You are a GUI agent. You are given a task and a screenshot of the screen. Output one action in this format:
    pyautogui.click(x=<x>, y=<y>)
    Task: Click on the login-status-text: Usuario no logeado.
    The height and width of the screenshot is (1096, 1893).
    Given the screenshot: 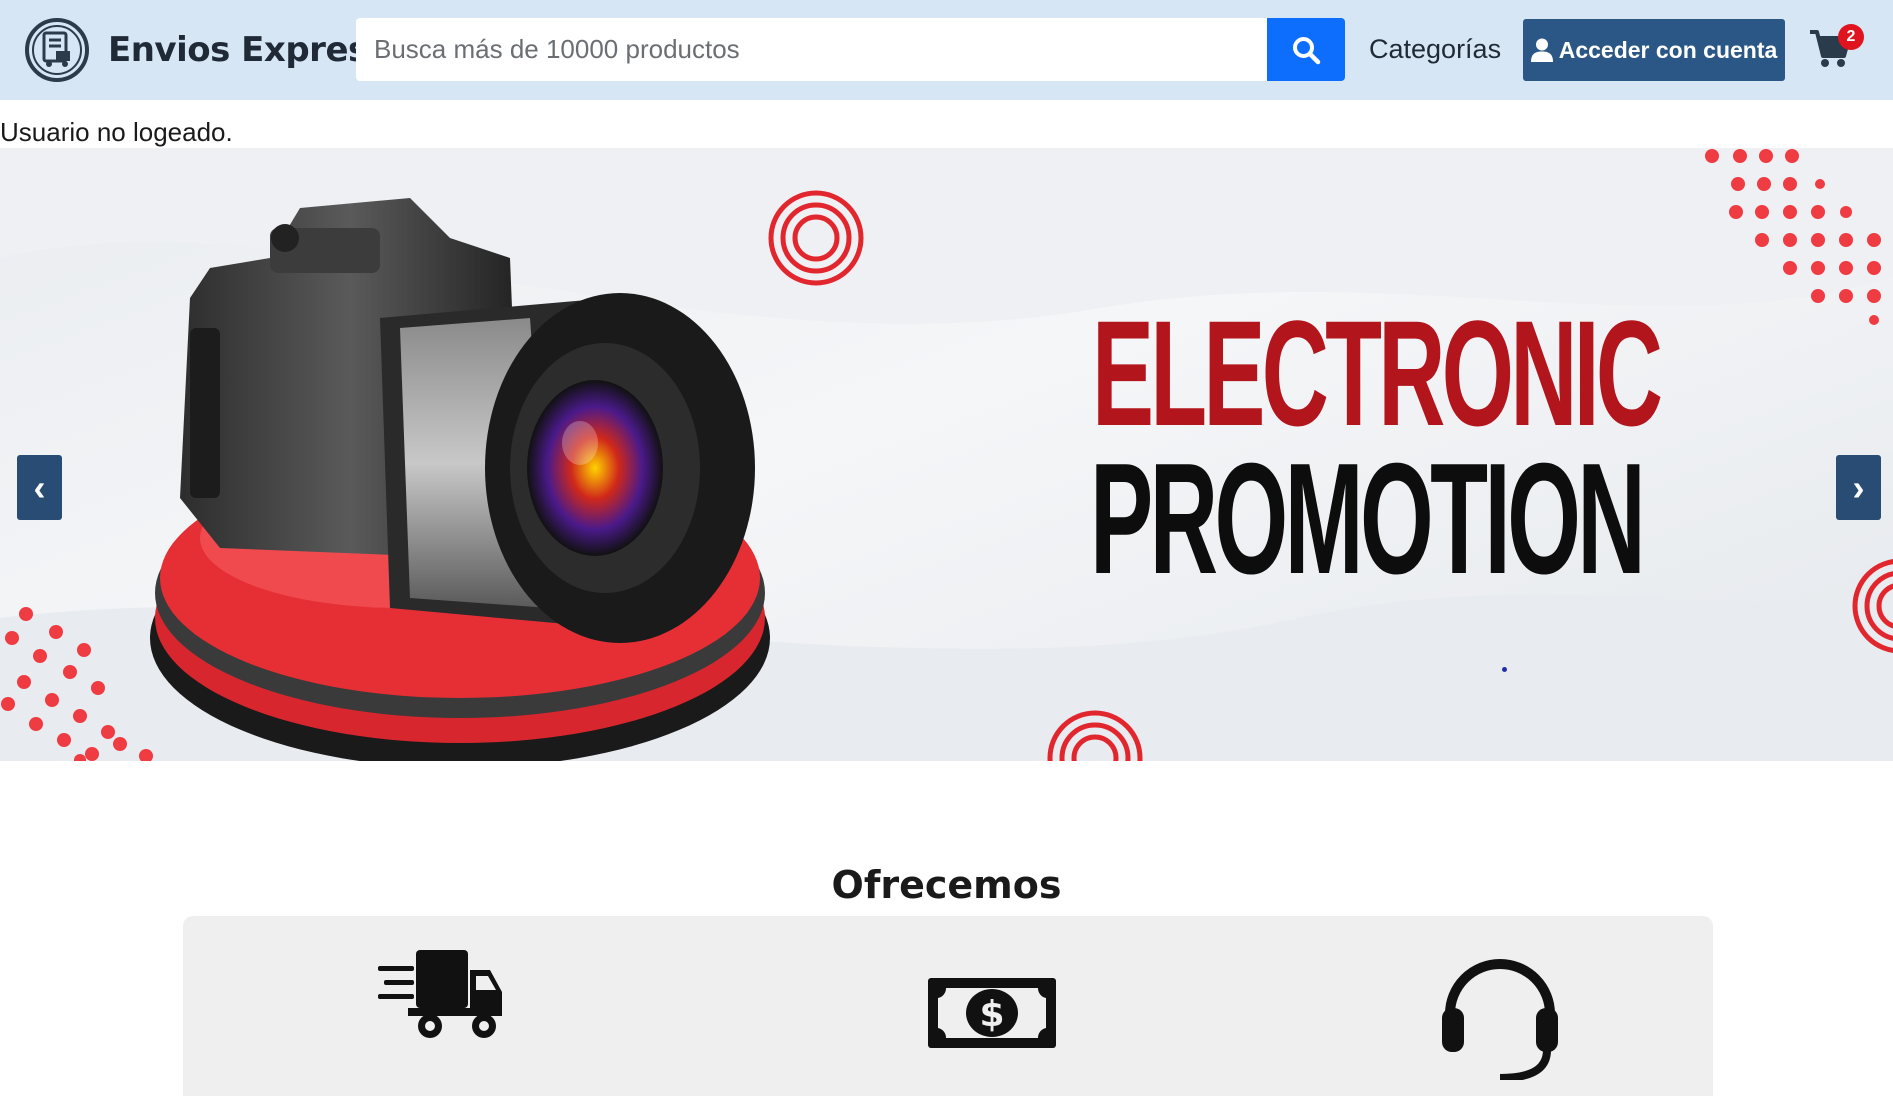 What is the action you would take?
    pyautogui.click(x=116, y=132)
    